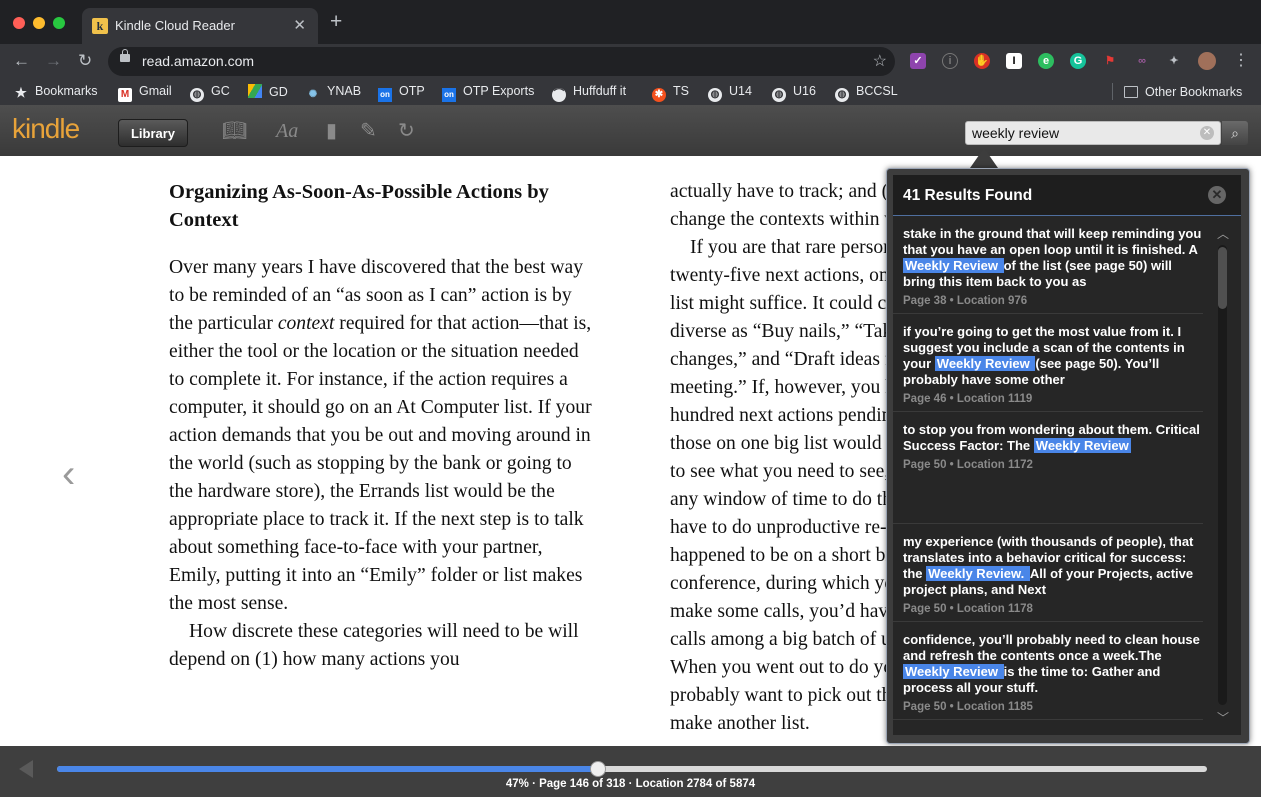 Image resolution: width=1261 pixels, height=797 pixels. I want to click on huffduffer-icon: ⌒, so click(559, 95).